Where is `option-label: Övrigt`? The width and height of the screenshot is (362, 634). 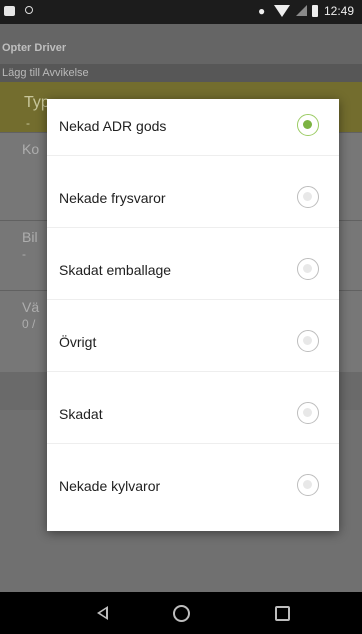 option-label: Övrigt is located at coordinates (78, 342).